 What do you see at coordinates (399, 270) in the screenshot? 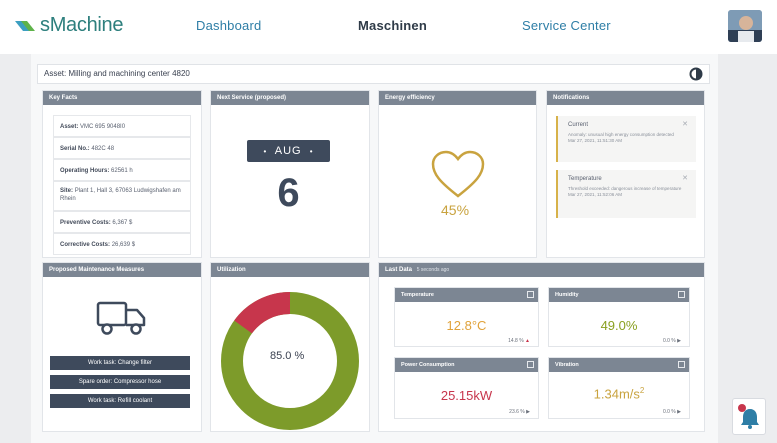
I see `last-data-title: Last Data` at bounding box center [399, 270].